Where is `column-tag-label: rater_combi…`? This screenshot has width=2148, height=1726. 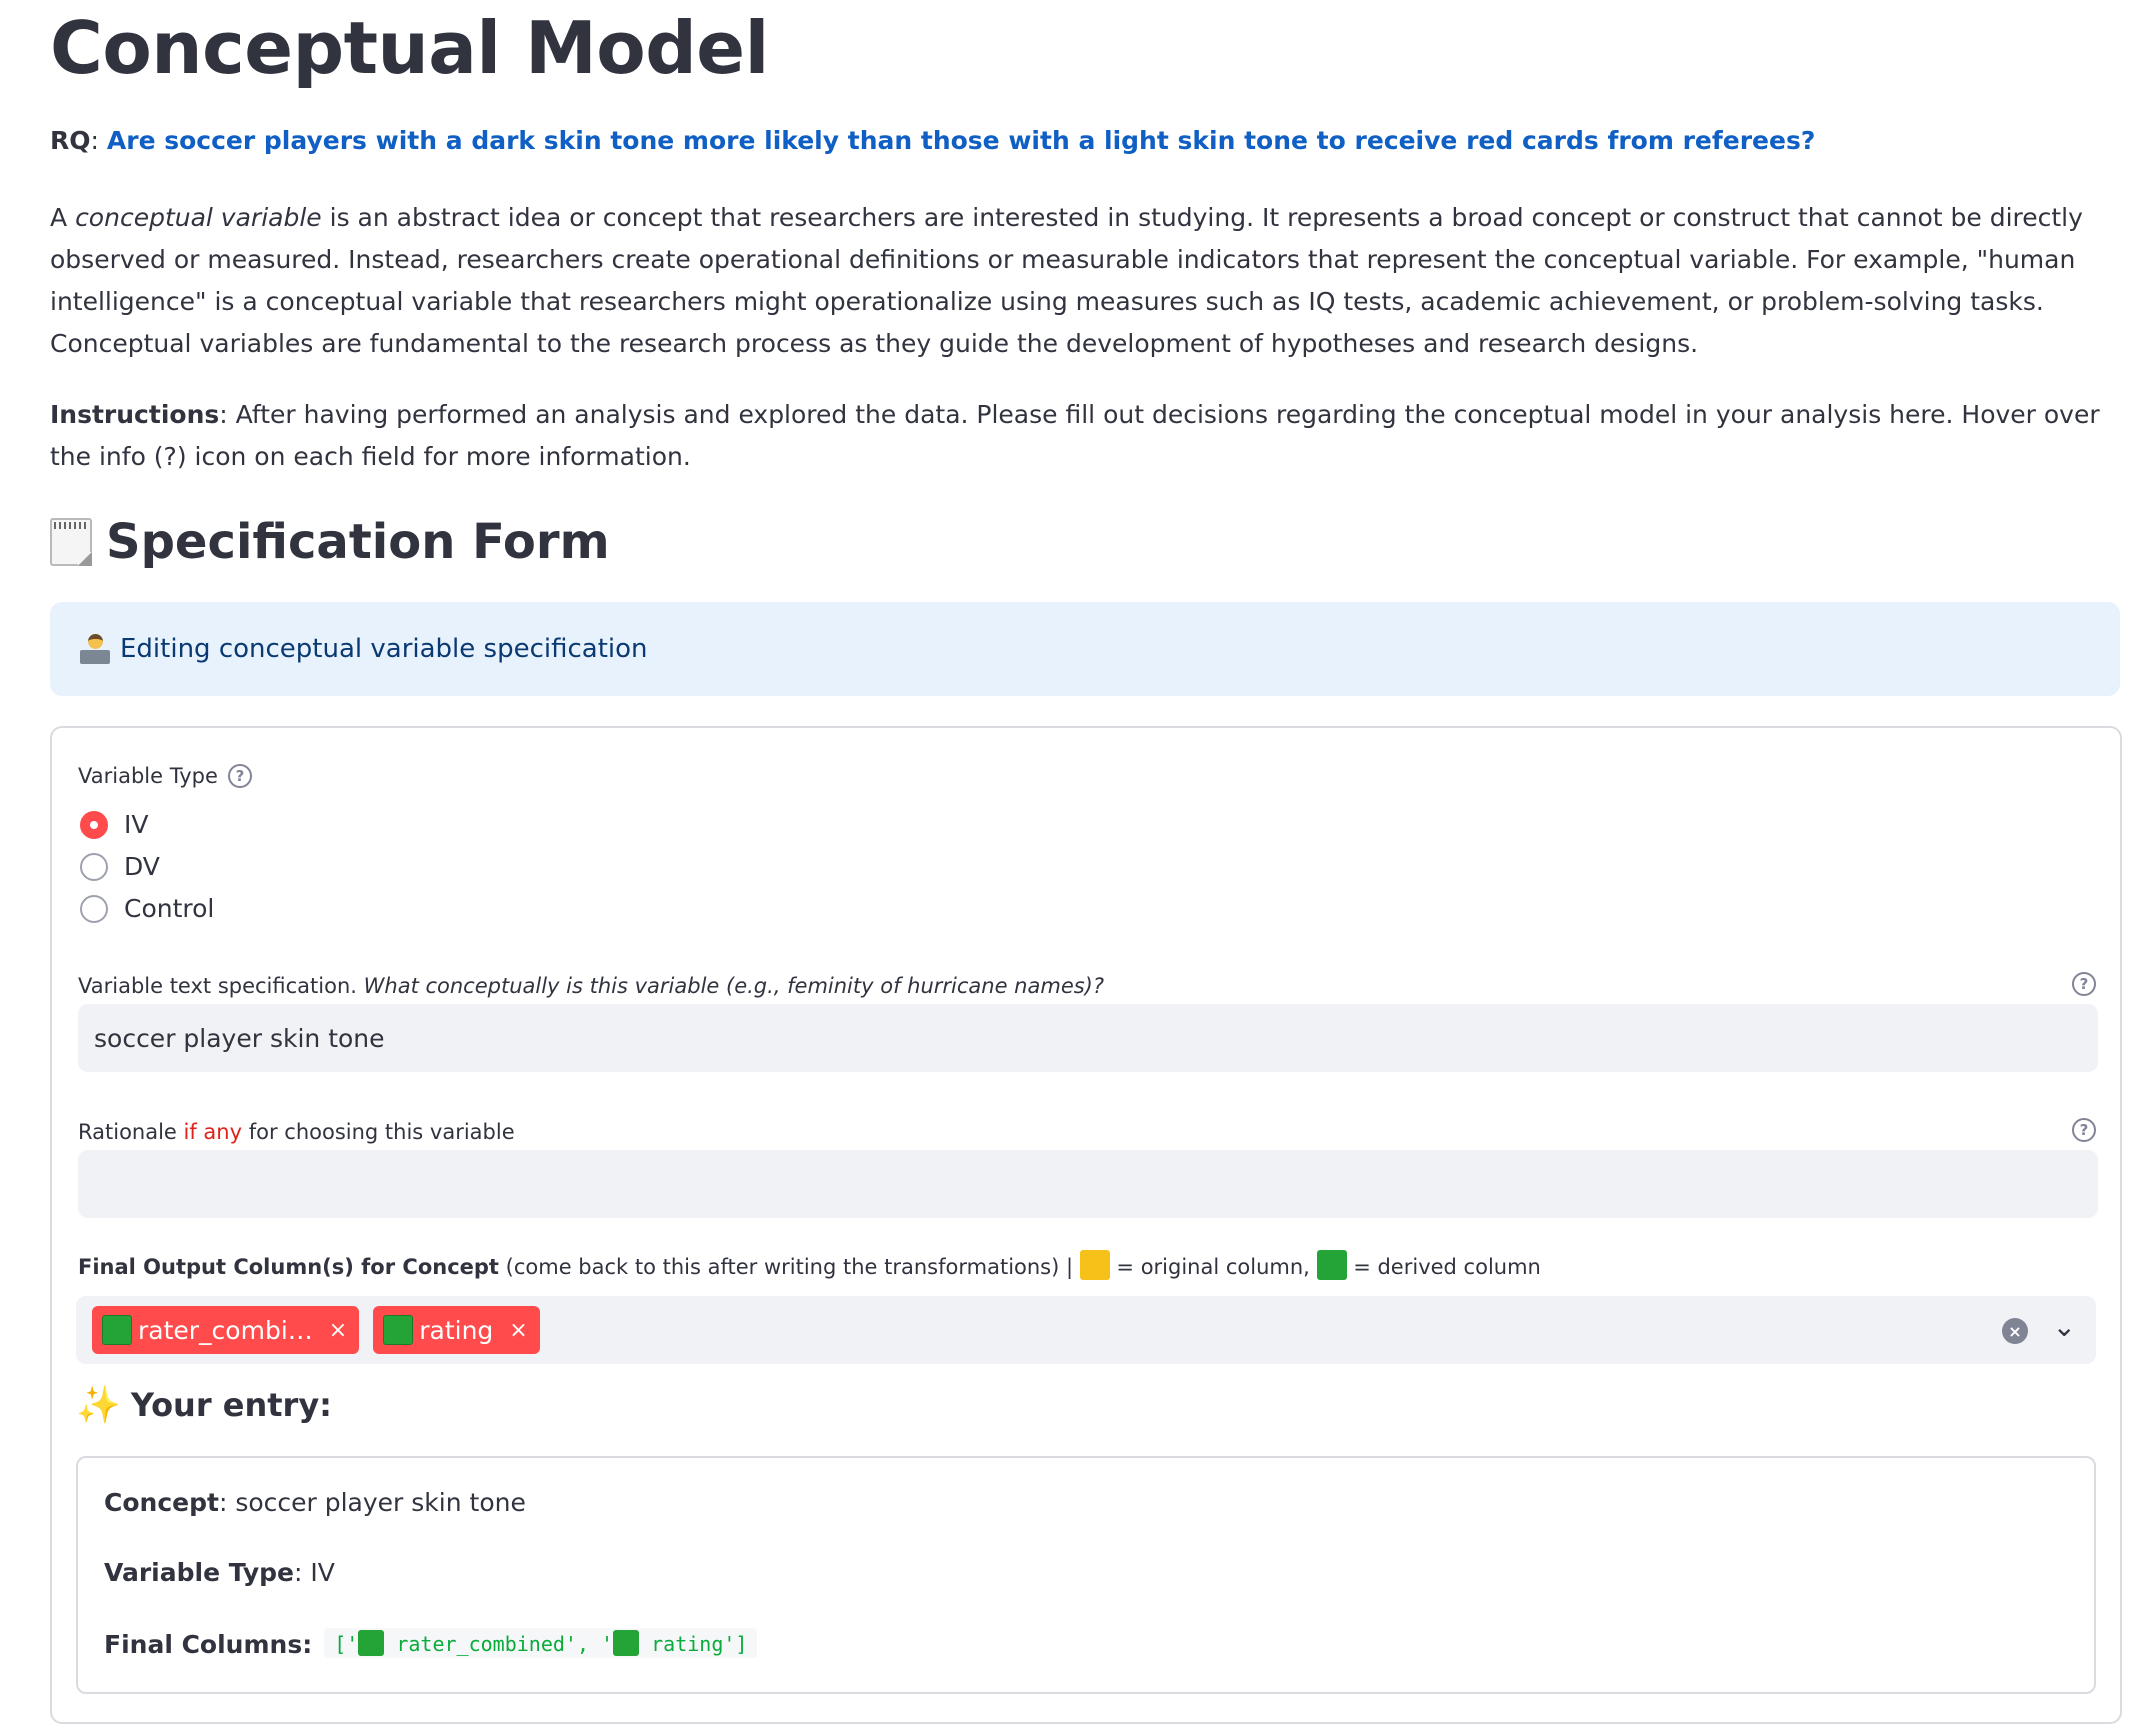 column-tag-label: rater_combi… is located at coordinates (225, 1330).